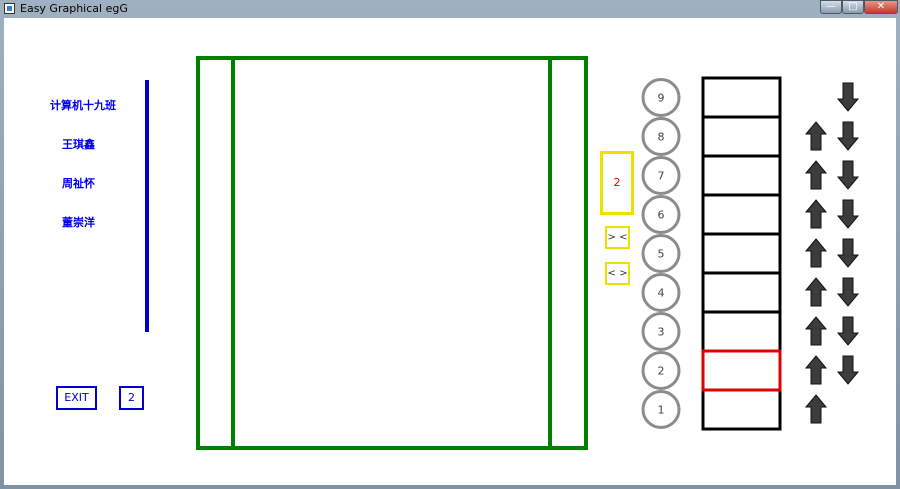 This screenshot has height=489, width=900. Describe the element at coordinates (661, 254) in the screenshot. I see `floor-button-label: 5` at that location.